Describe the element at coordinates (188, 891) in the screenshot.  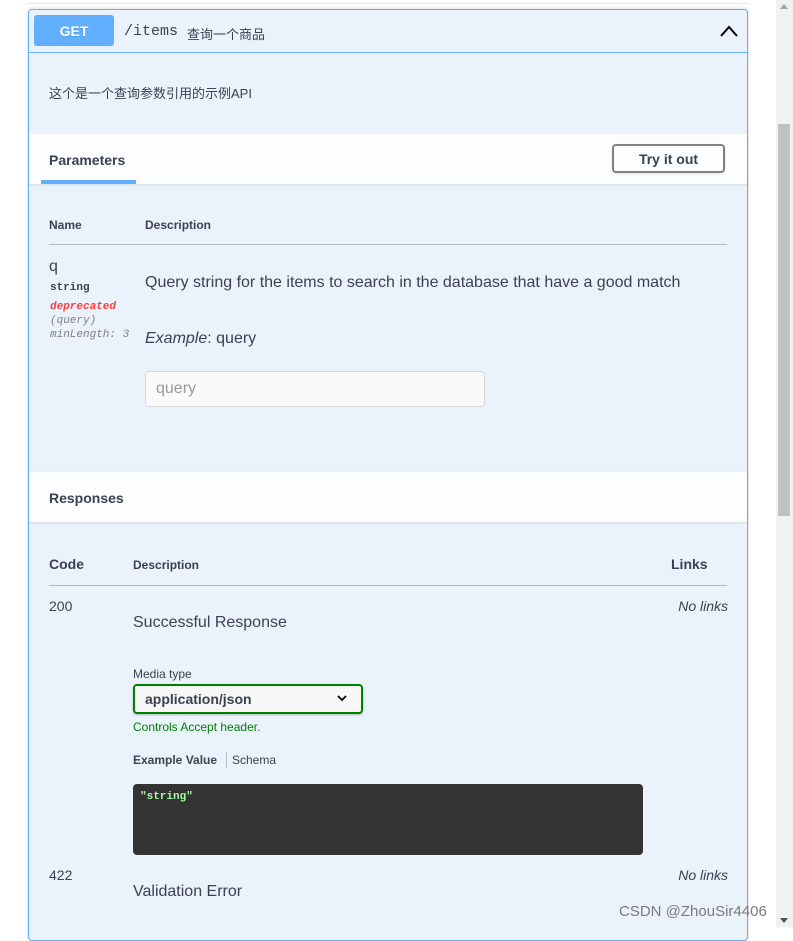
I see `response-description: Validation Error` at that location.